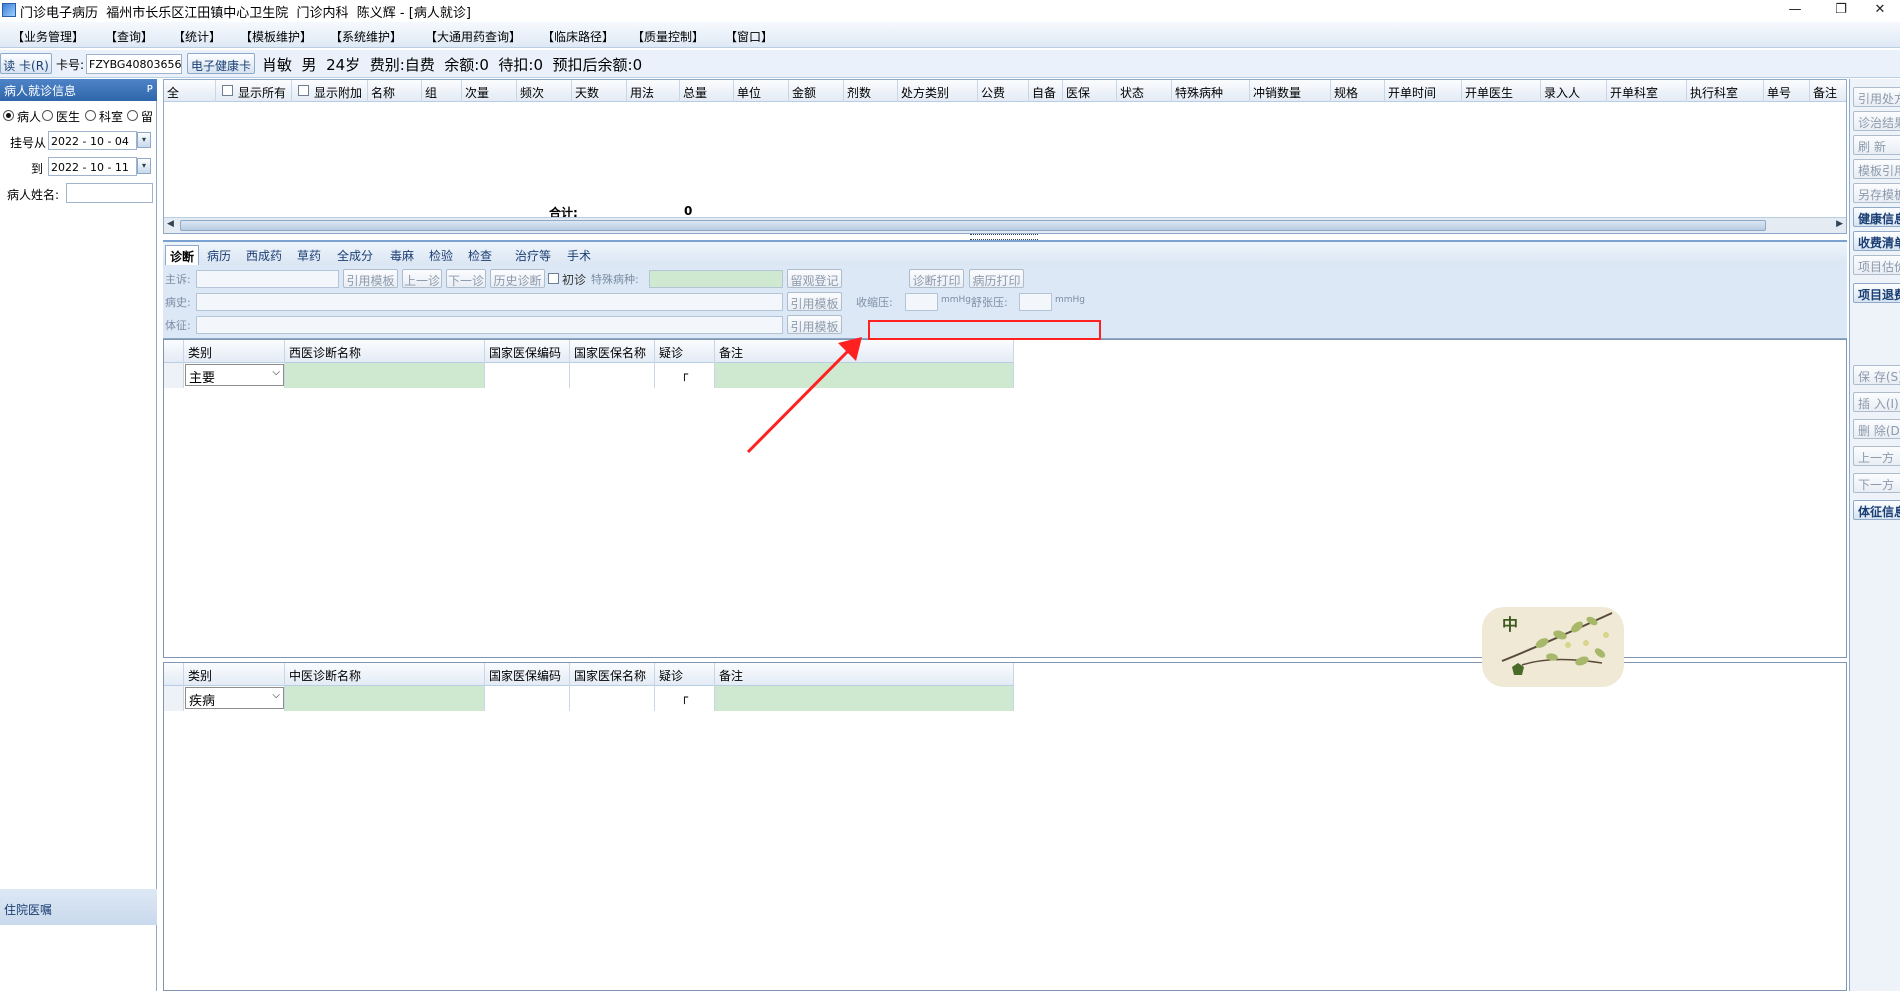 Image resolution: width=1900 pixels, height=991 pixels. I want to click on quote-template-button: 引用模板, so click(370, 278).